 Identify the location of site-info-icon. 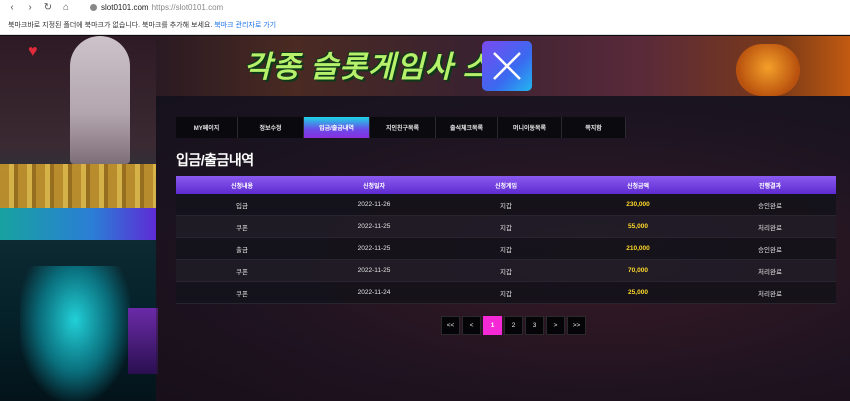
(93, 7).